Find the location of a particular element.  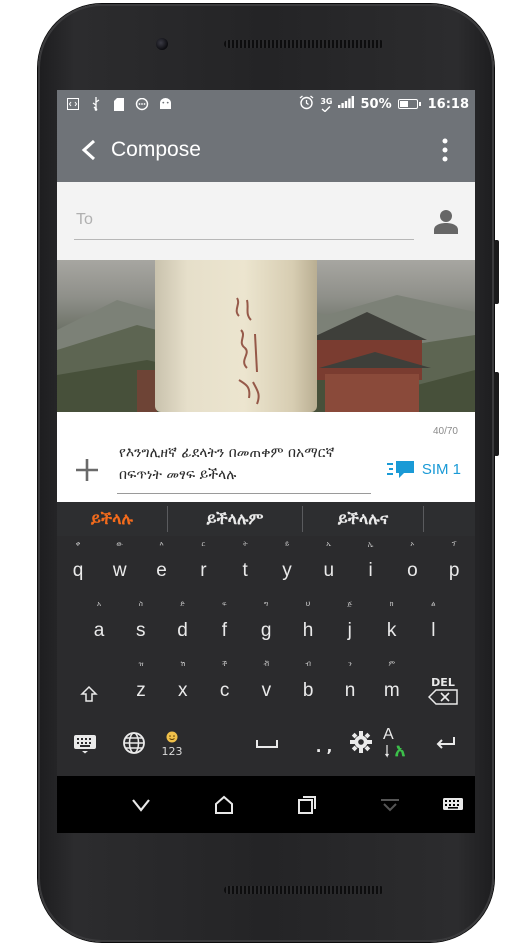

key-r: ርr is located at coordinates (203, 565).